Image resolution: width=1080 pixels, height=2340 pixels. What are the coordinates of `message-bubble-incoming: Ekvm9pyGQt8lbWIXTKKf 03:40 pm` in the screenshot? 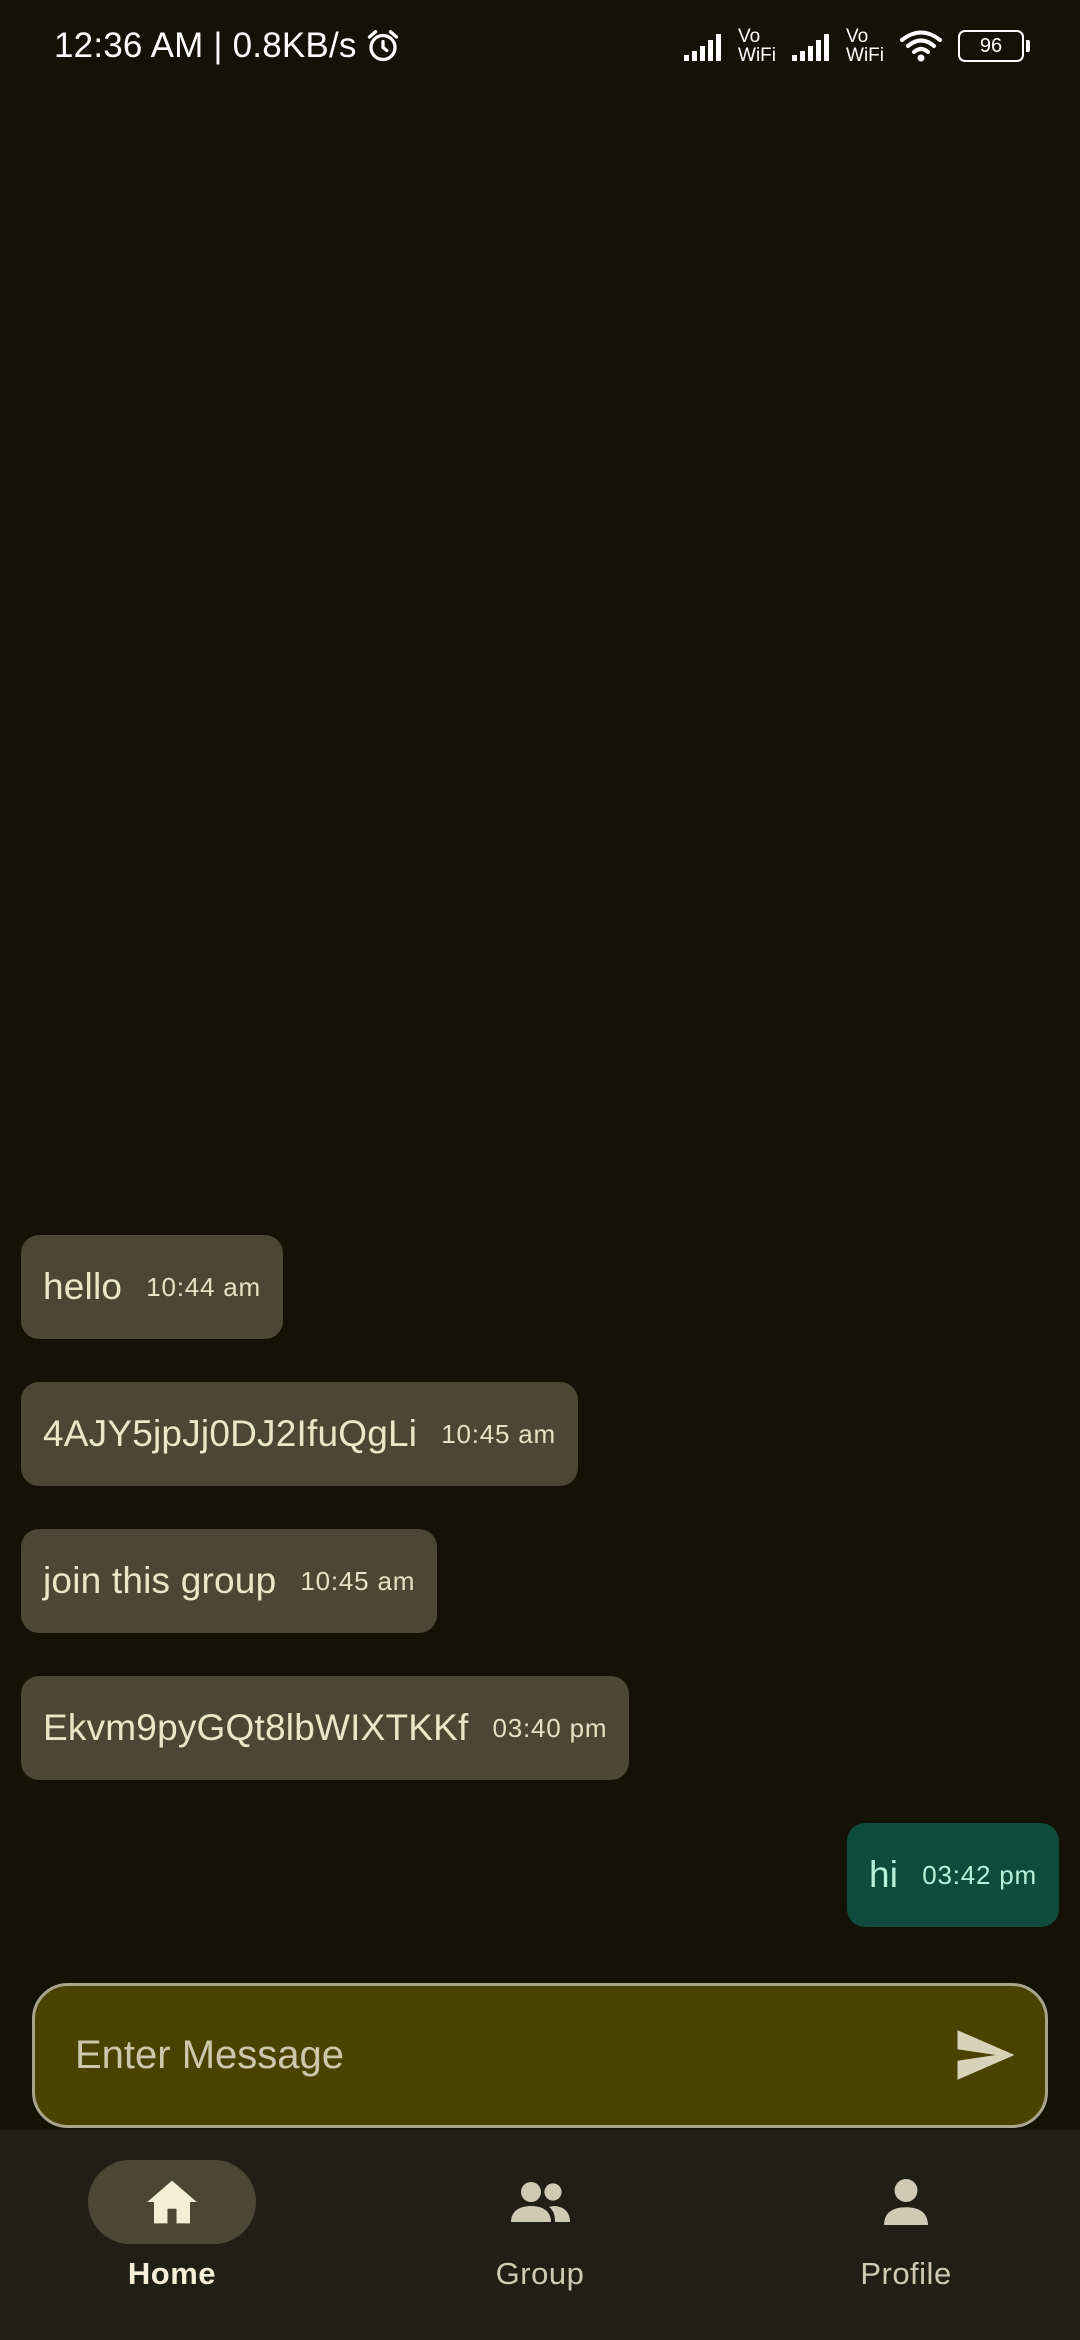 It's located at (325, 1728).